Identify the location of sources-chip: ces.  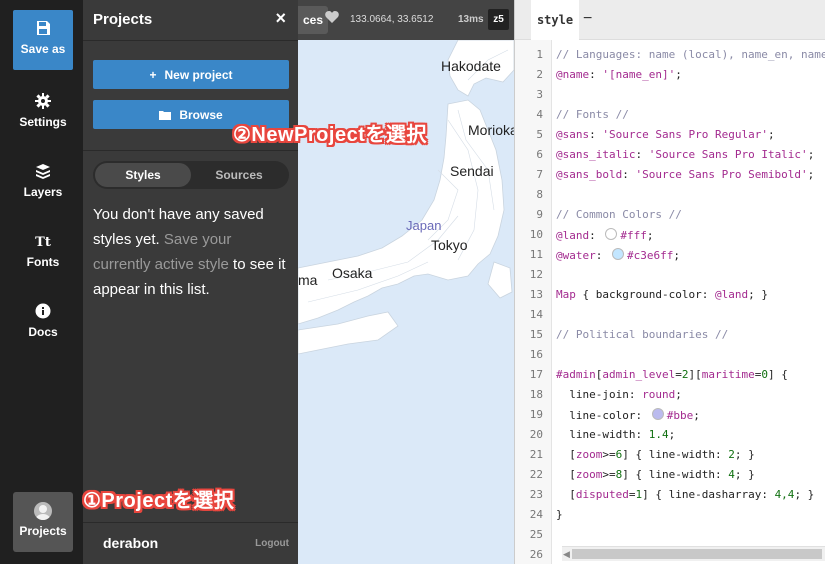
(313, 20).